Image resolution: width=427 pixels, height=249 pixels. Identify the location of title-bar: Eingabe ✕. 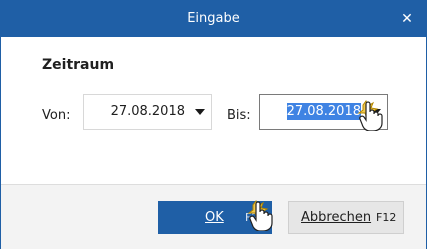
(213, 19).